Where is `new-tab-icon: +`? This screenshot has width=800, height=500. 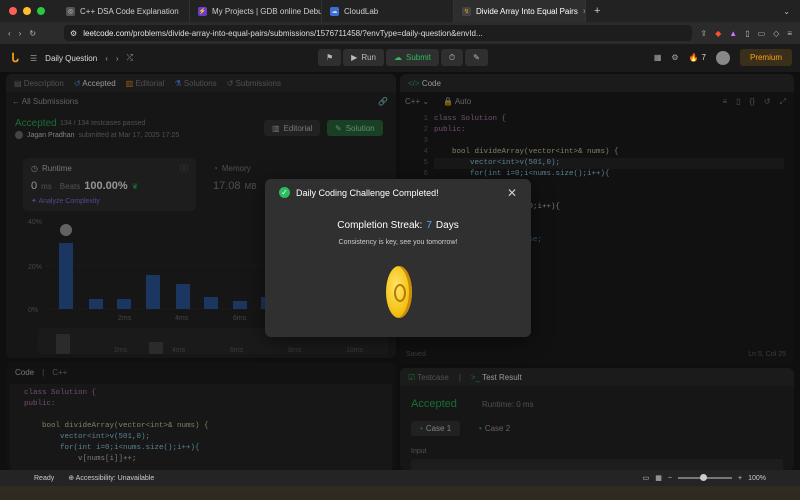 new-tab-icon: + is located at coordinates (593, 11).